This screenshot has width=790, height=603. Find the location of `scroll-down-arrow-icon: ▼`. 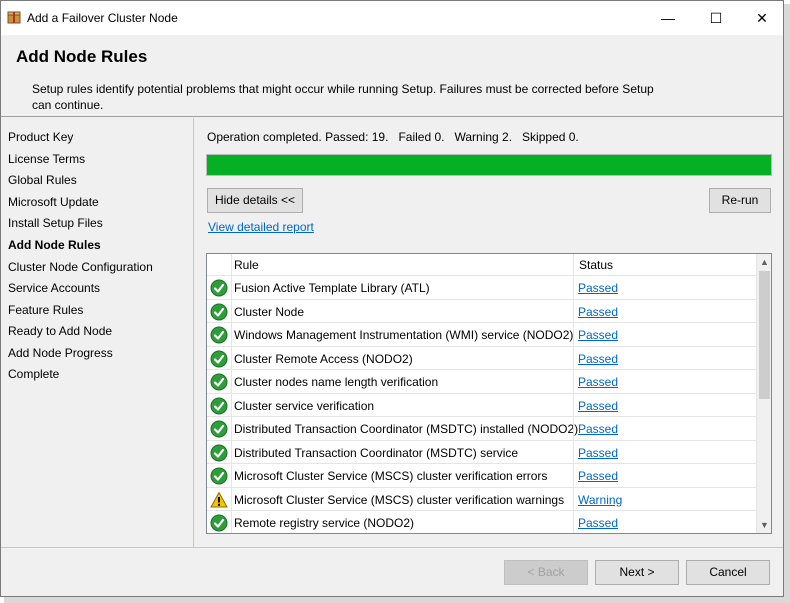

scroll-down-arrow-icon: ▼ is located at coordinates (764, 525).